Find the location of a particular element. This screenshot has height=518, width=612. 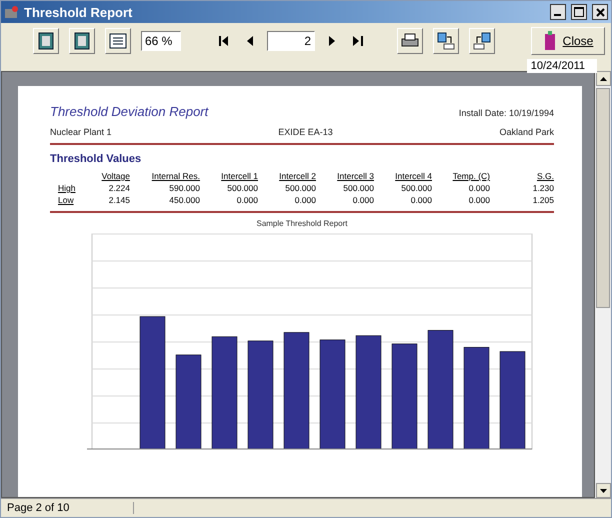

table-cell-text: 1.230 is located at coordinates (543, 188).